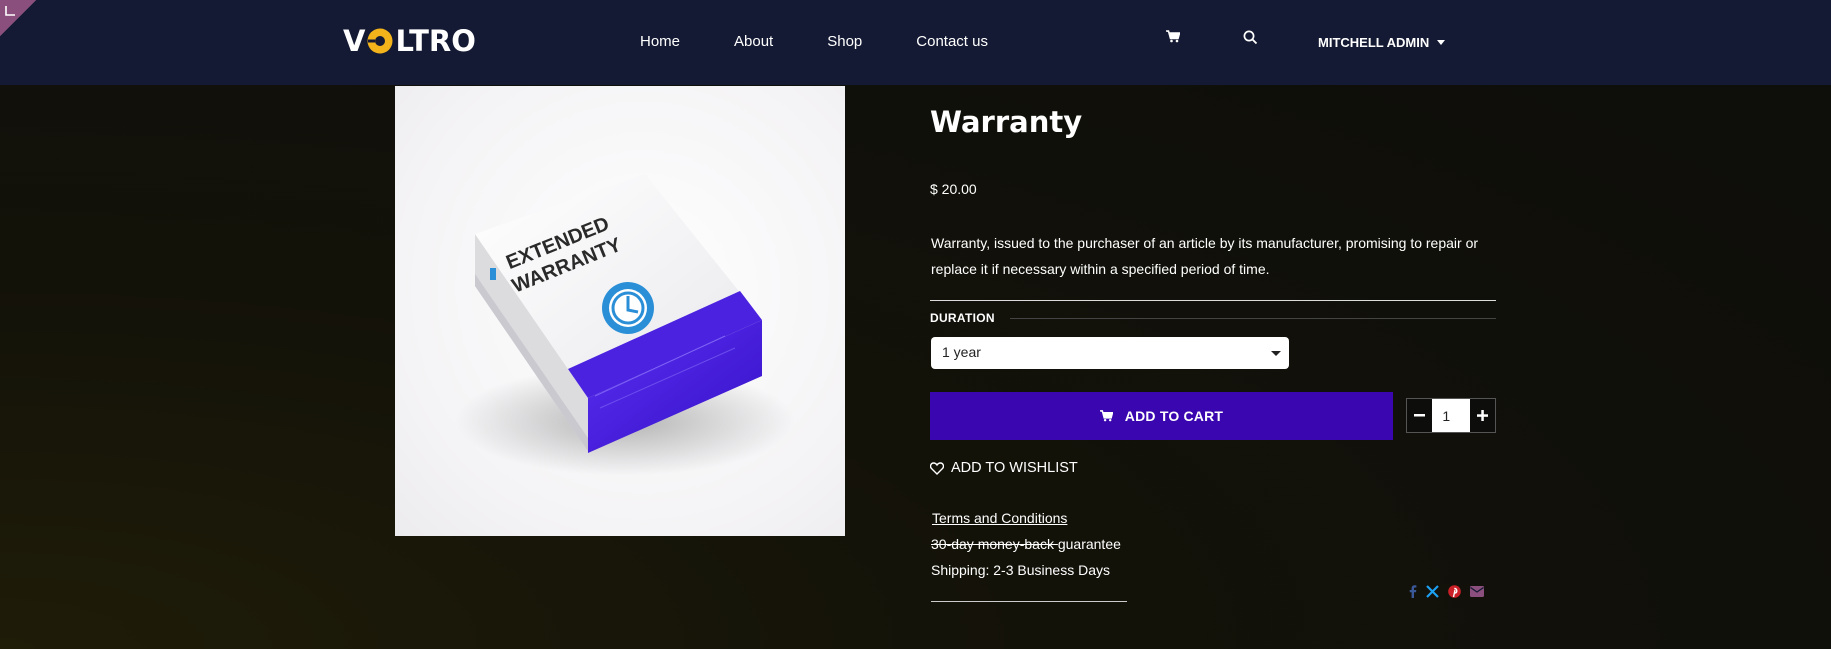  I want to click on edit-corner-toggle, so click(18, 18).